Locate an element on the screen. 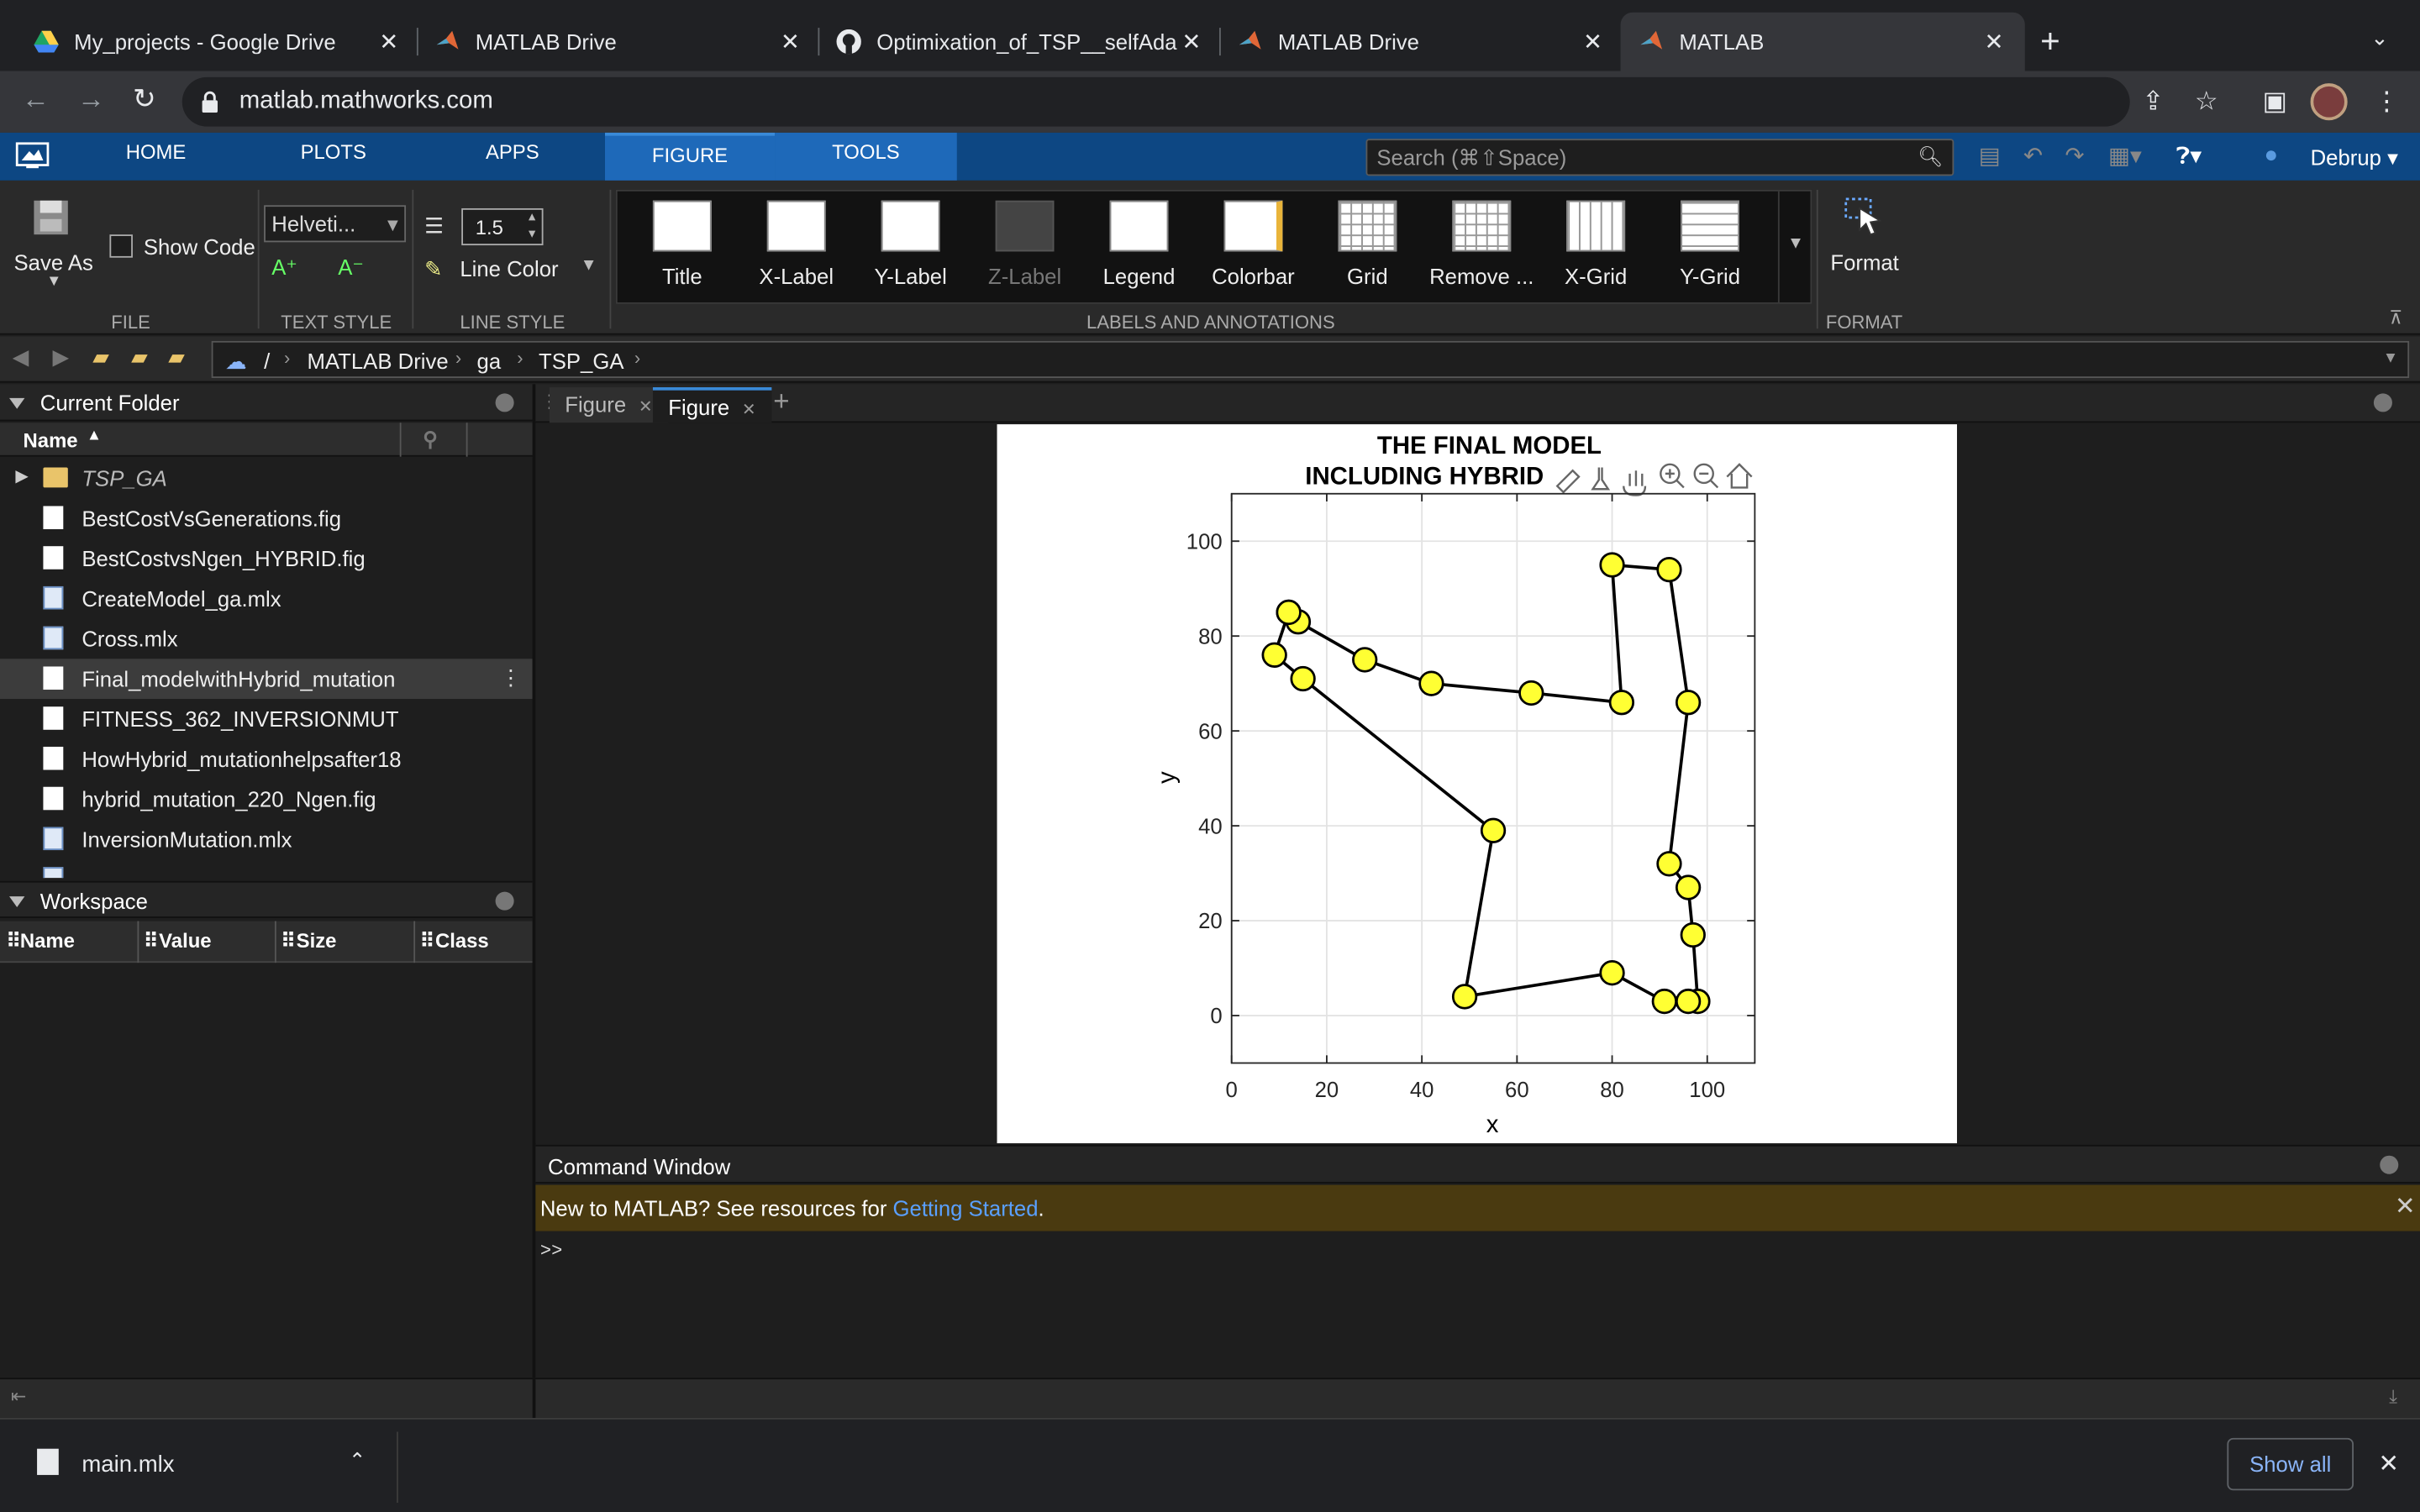 This screenshot has width=2420, height=1512. breadcrumb-ga: ga is located at coordinates (490, 361).